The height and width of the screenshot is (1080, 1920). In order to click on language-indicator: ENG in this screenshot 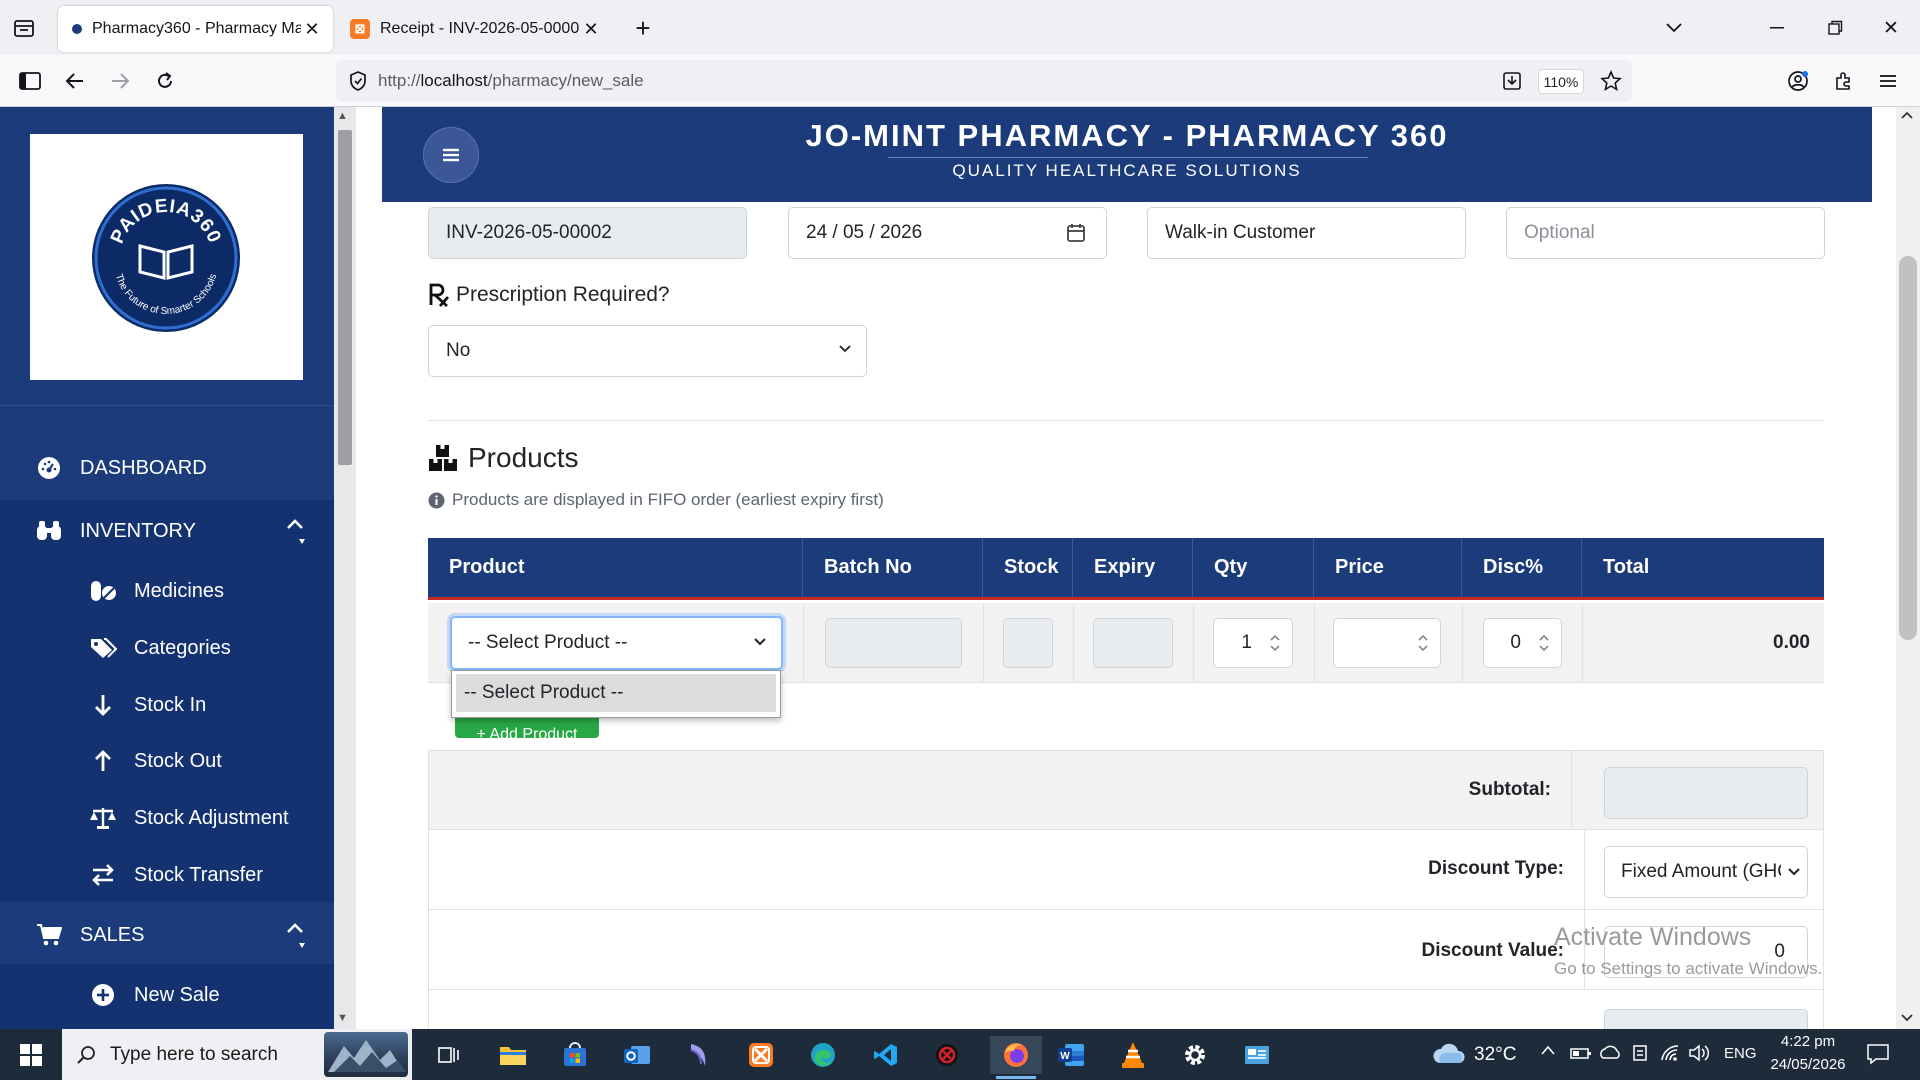, I will do `click(1740, 1053)`.